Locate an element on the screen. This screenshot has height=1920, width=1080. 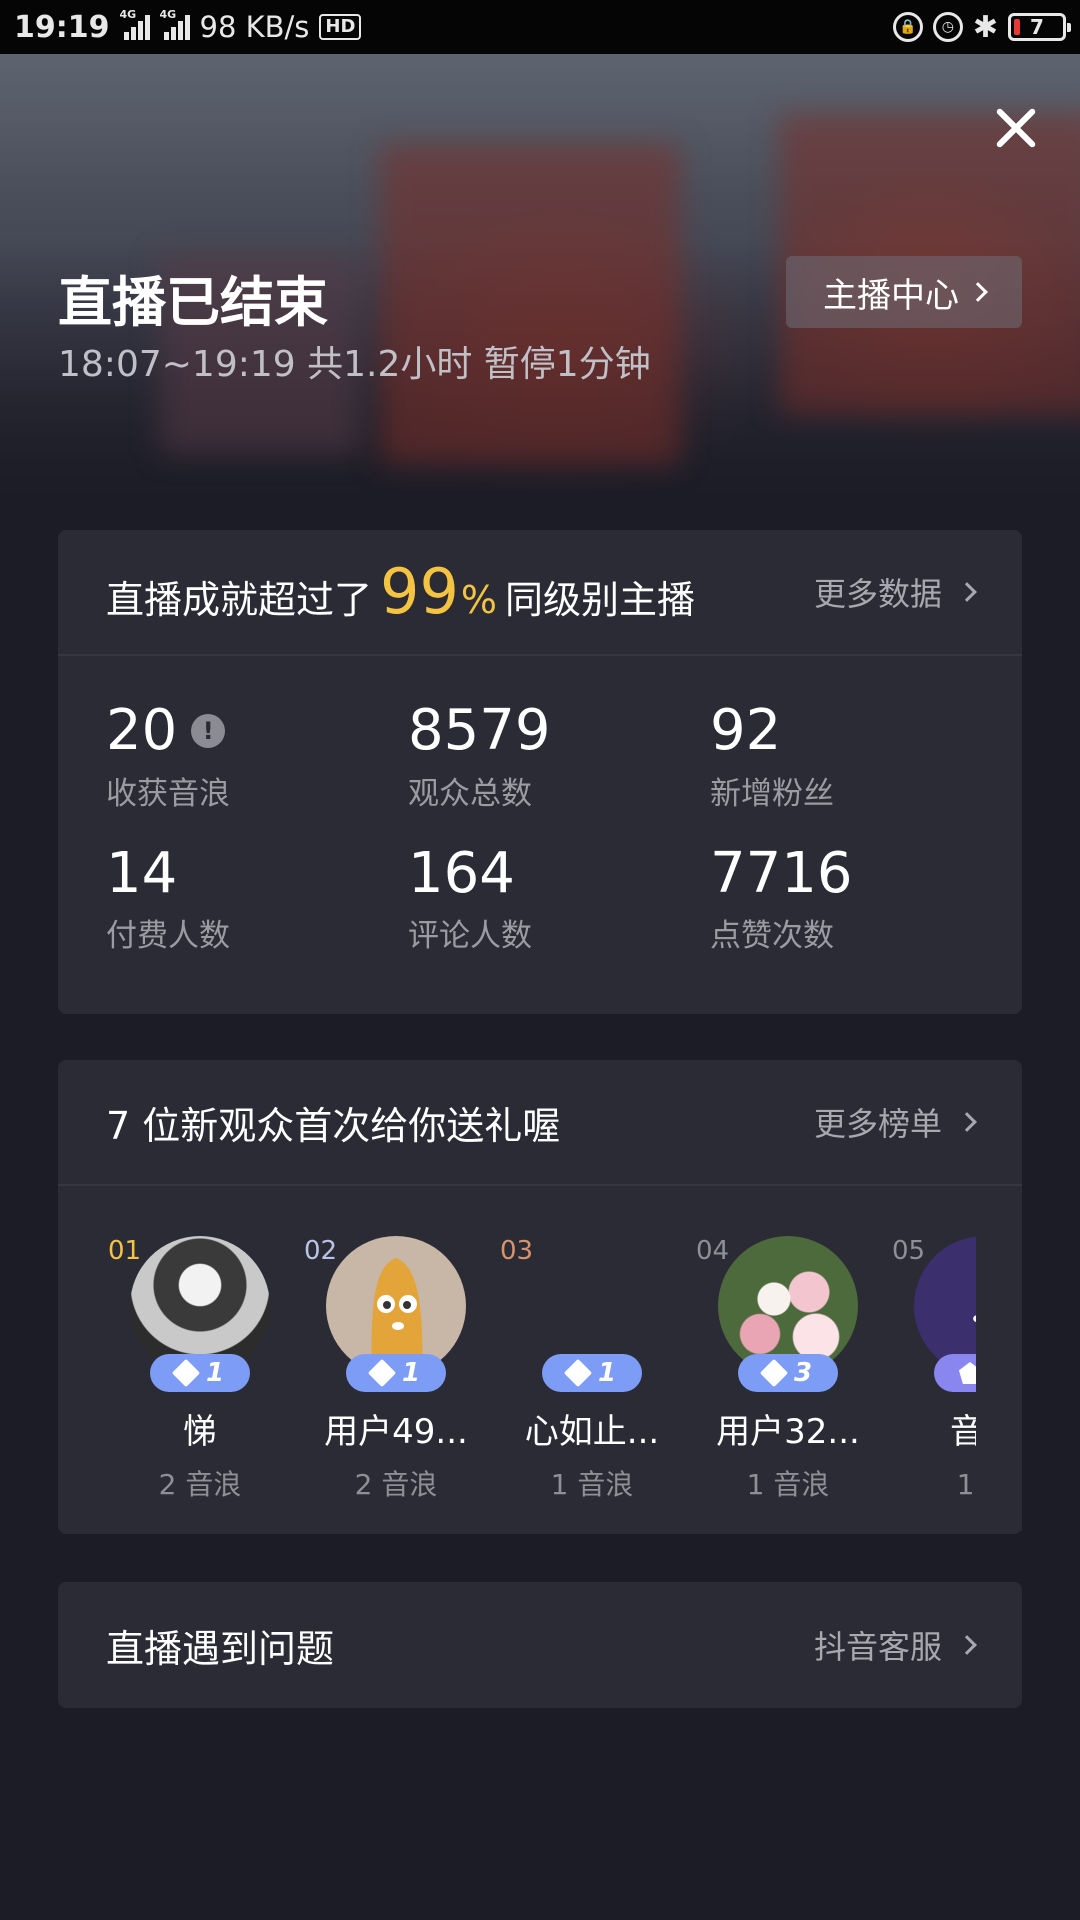
achievement-percent: 99 is located at coordinates (419, 591).